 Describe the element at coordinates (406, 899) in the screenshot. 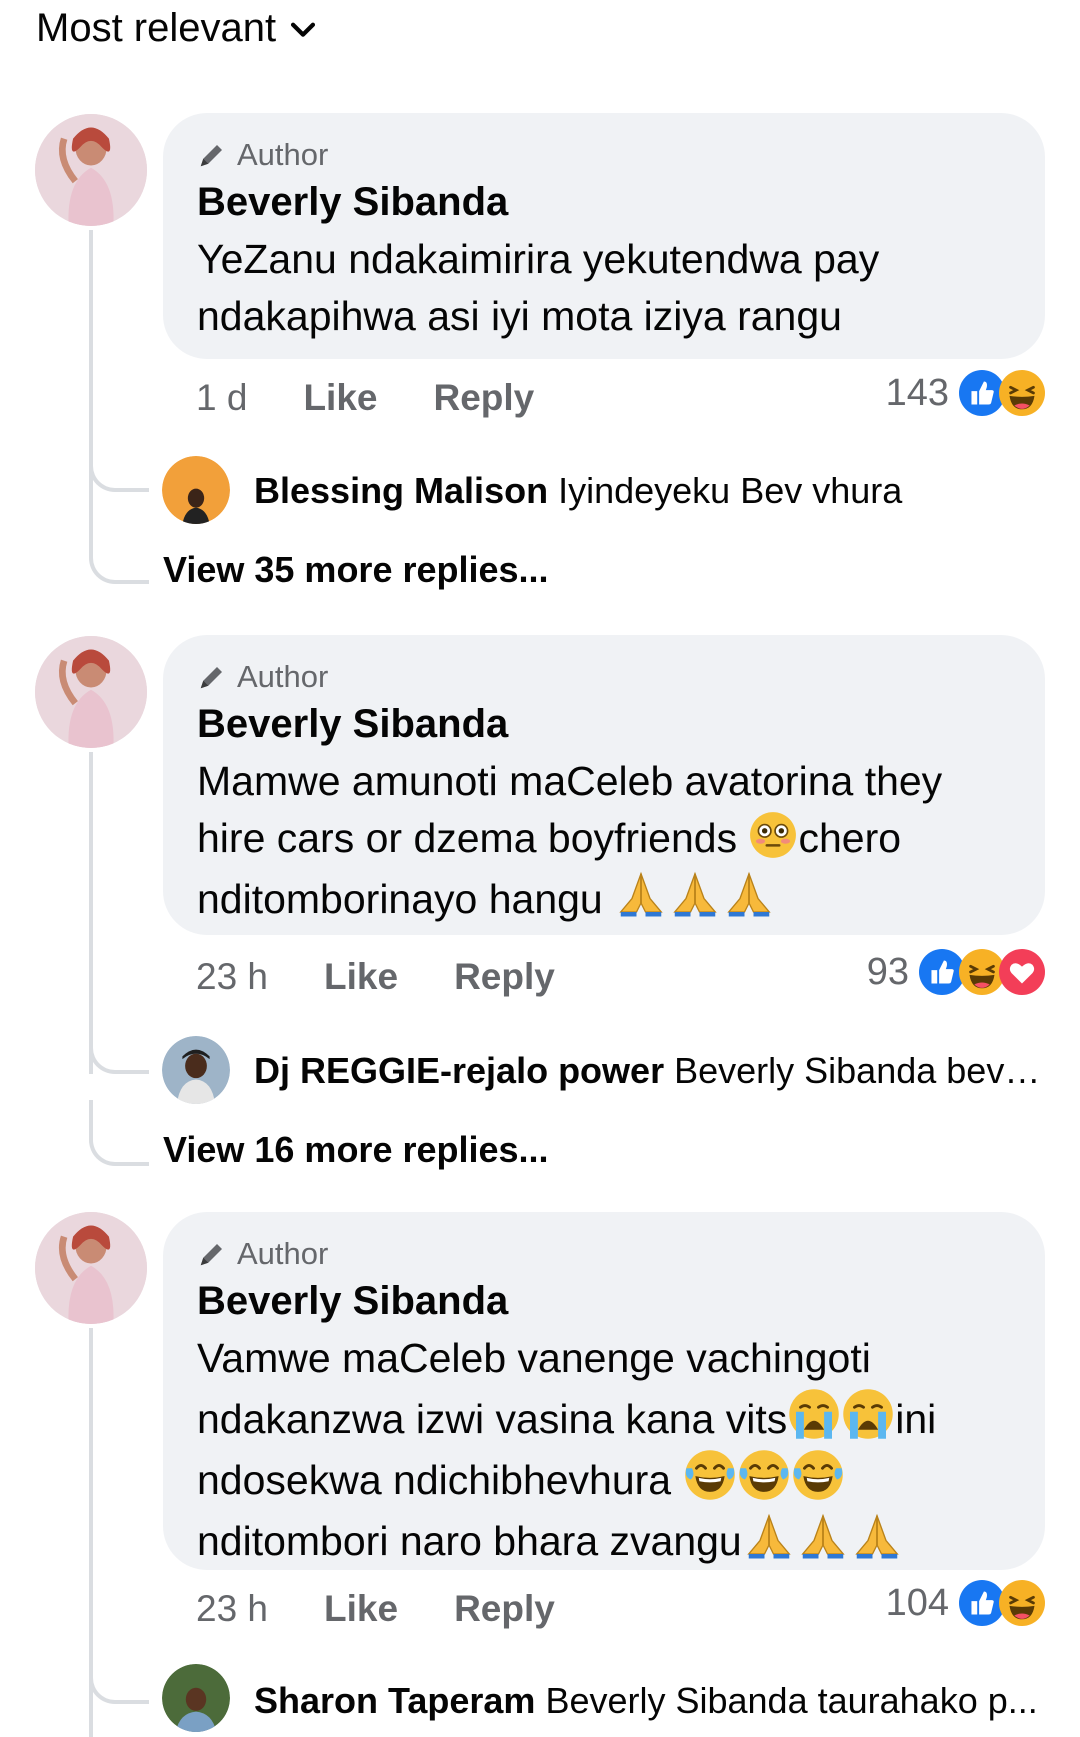

I see `comment-text-line: nditomborinayo hangu` at that location.